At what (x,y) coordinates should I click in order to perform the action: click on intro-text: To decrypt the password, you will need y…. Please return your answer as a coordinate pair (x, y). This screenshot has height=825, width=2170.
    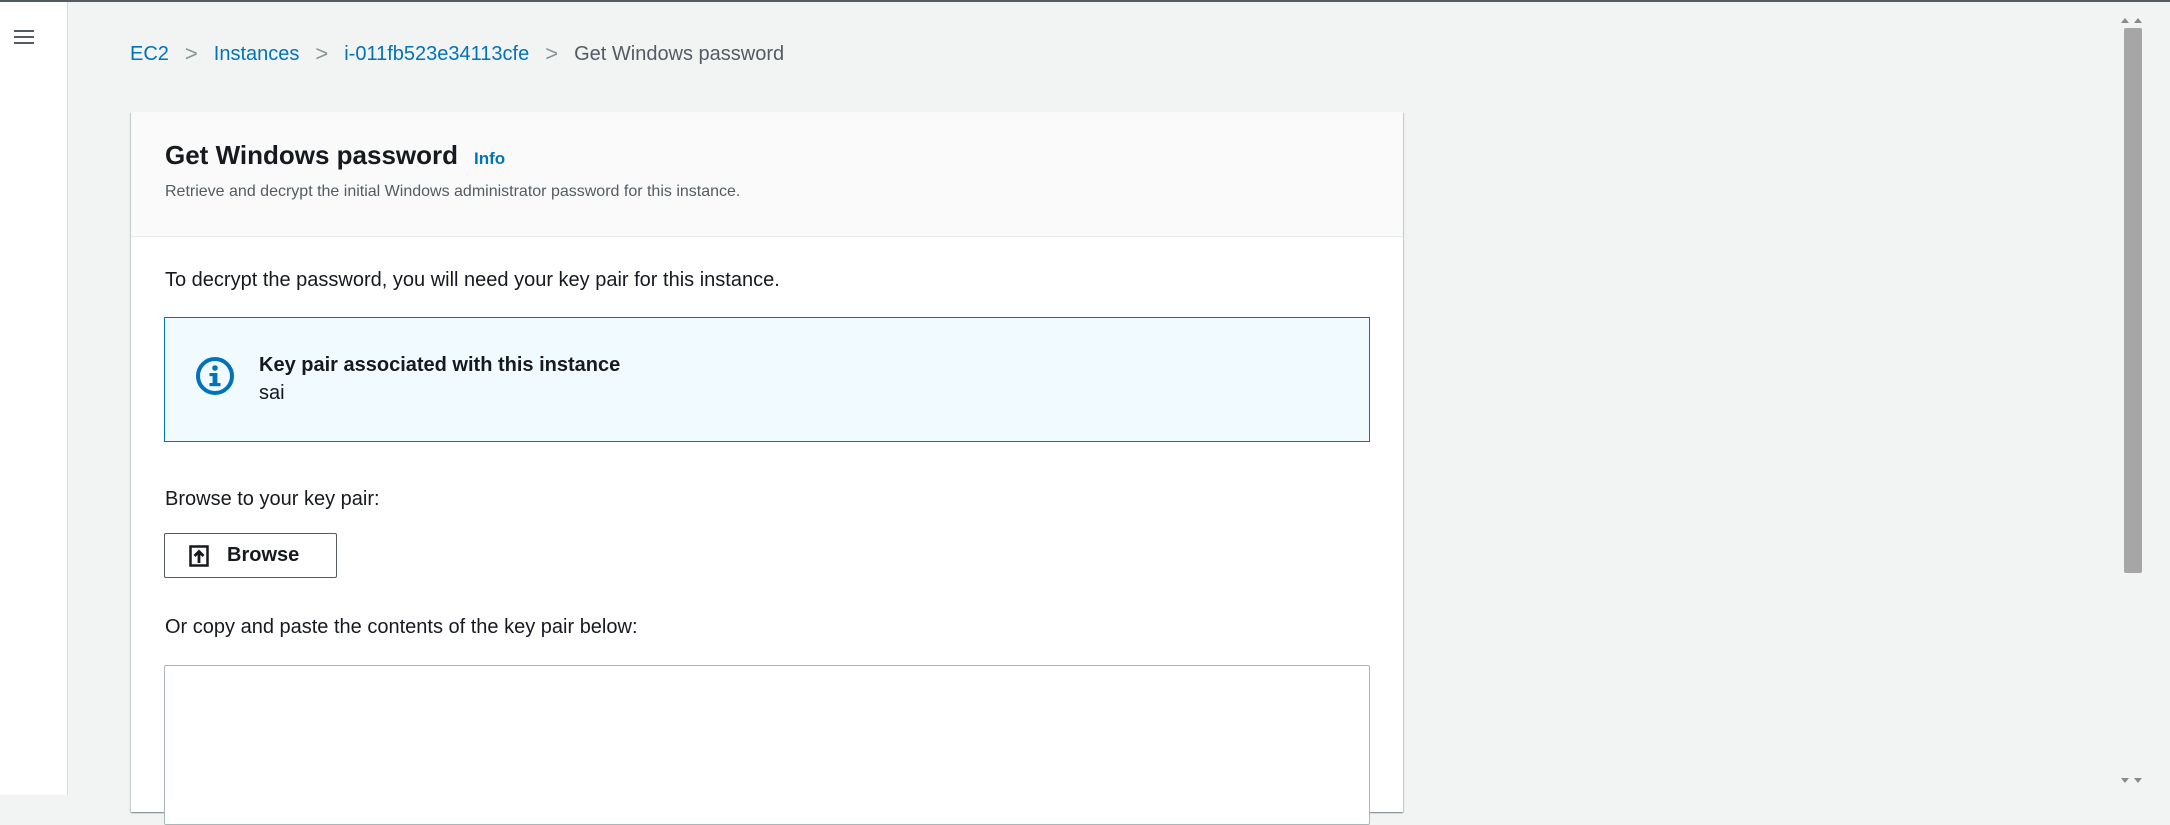
    Looking at the image, I should click on (472, 280).